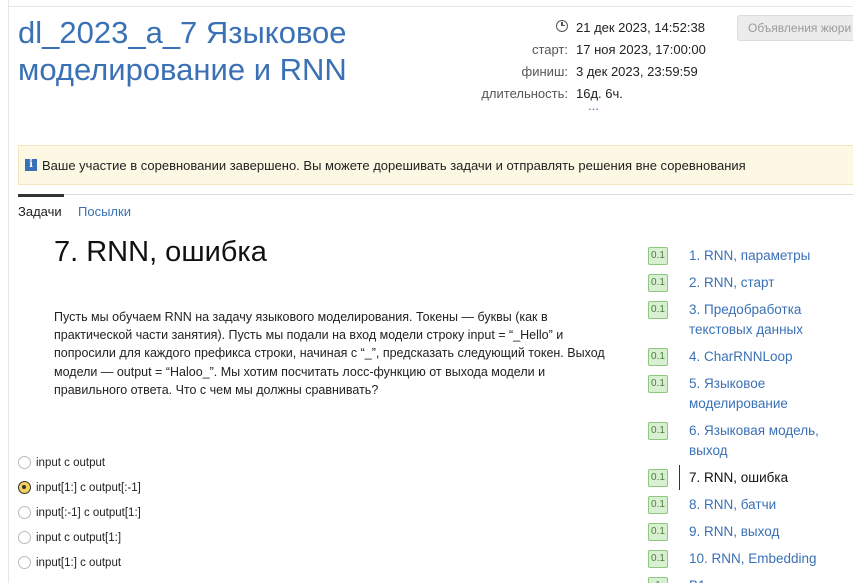  I want to click on answer-option: input с output, so click(79, 462).